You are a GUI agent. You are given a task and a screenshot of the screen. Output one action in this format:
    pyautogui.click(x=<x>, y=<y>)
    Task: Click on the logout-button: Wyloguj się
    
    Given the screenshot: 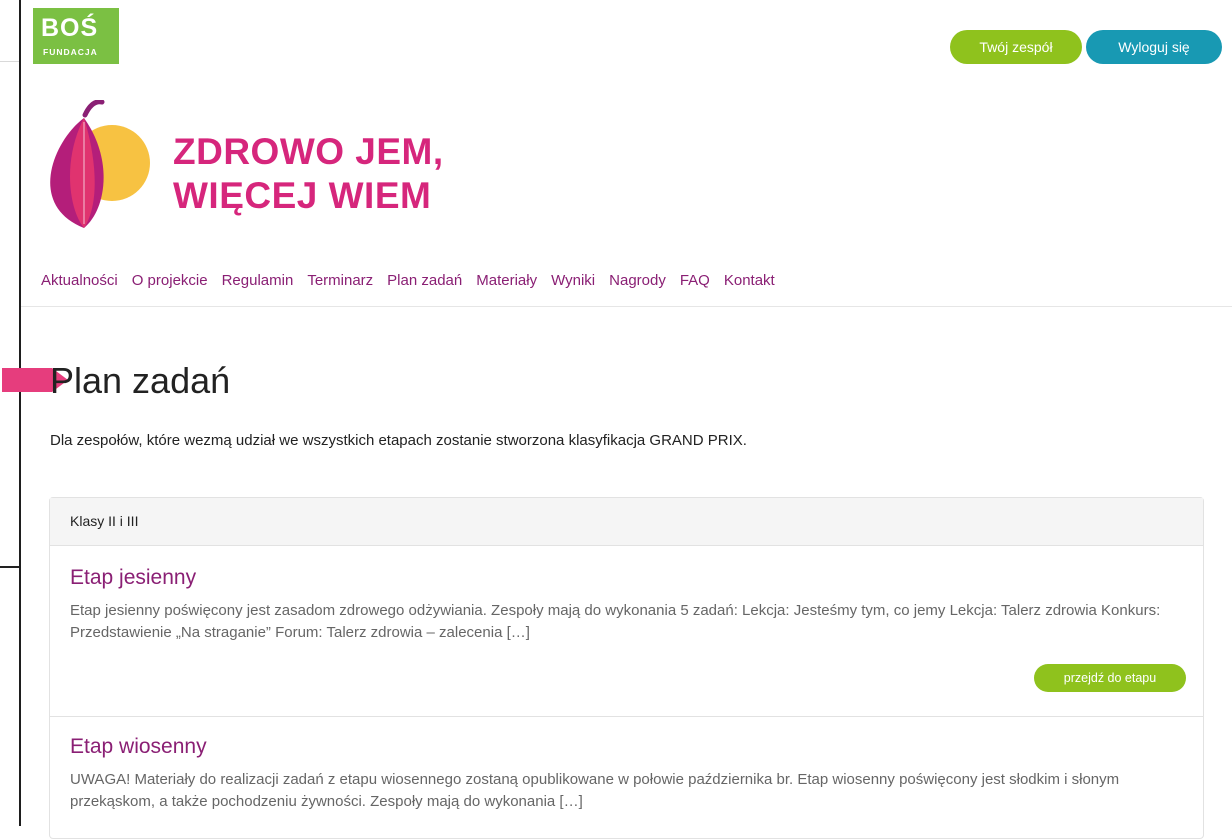 What is the action you would take?
    pyautogui.click(x=1154, y=47)
    